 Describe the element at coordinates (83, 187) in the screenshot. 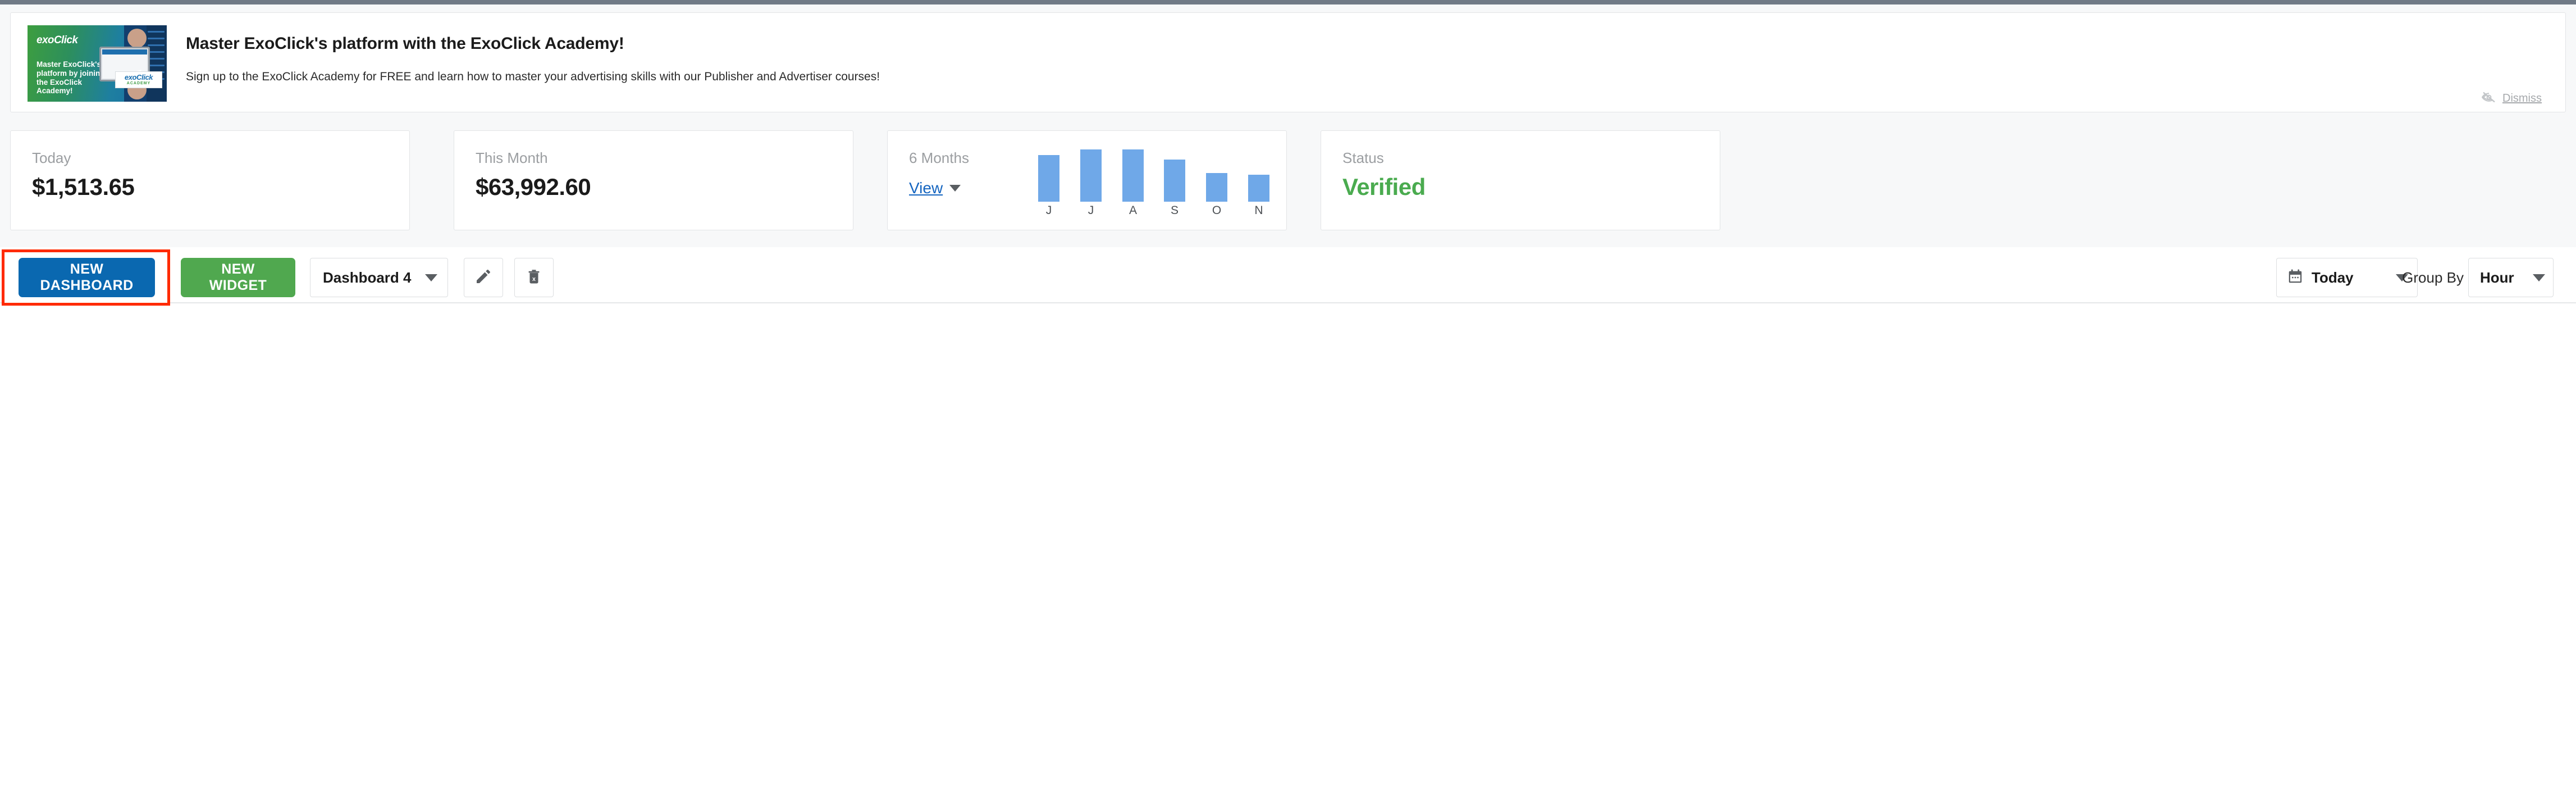

I see `card-value-today: $1,513.65` at that location.